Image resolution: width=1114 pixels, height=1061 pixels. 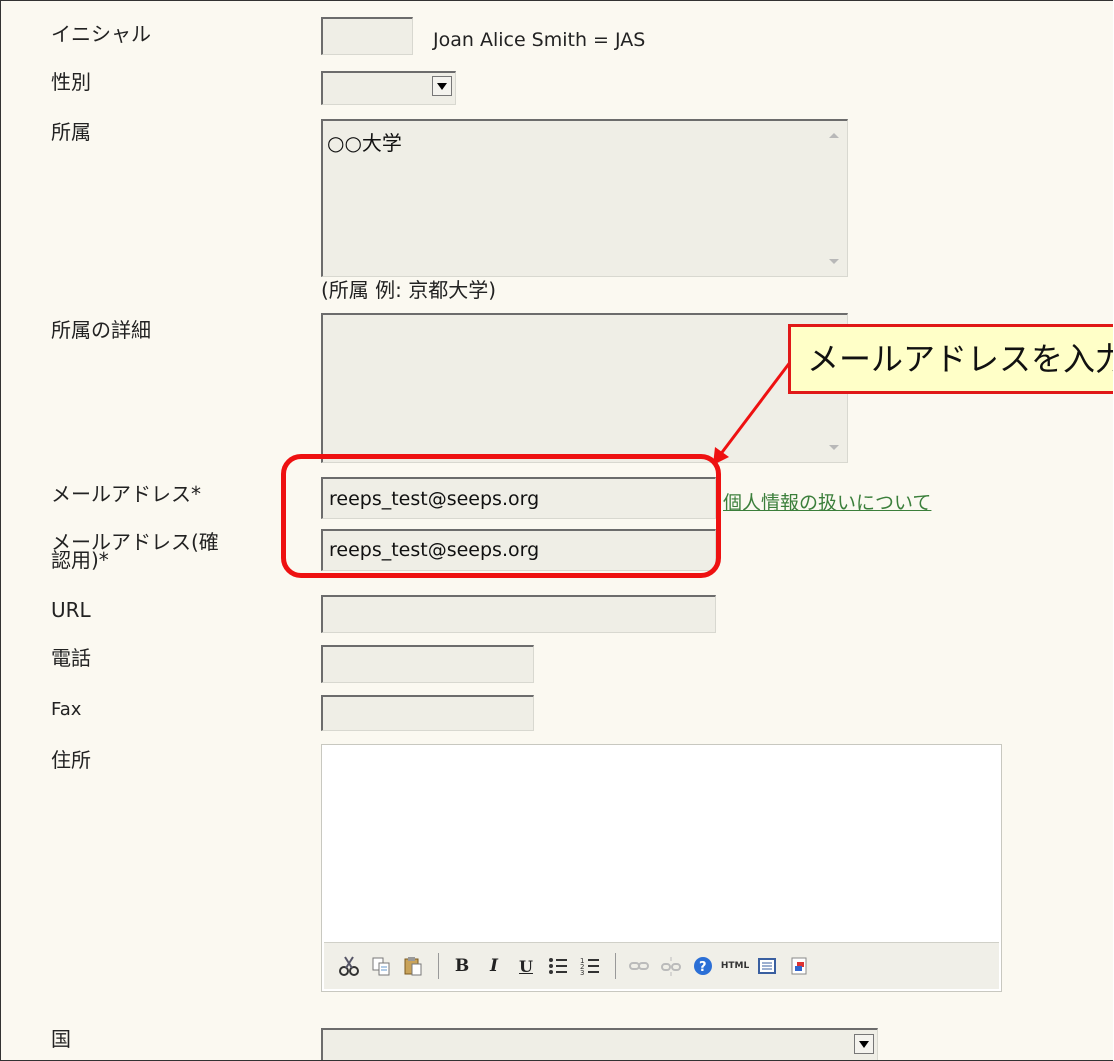 I want to click on affiliation-detail-textarea, so click(x=584, y=388).